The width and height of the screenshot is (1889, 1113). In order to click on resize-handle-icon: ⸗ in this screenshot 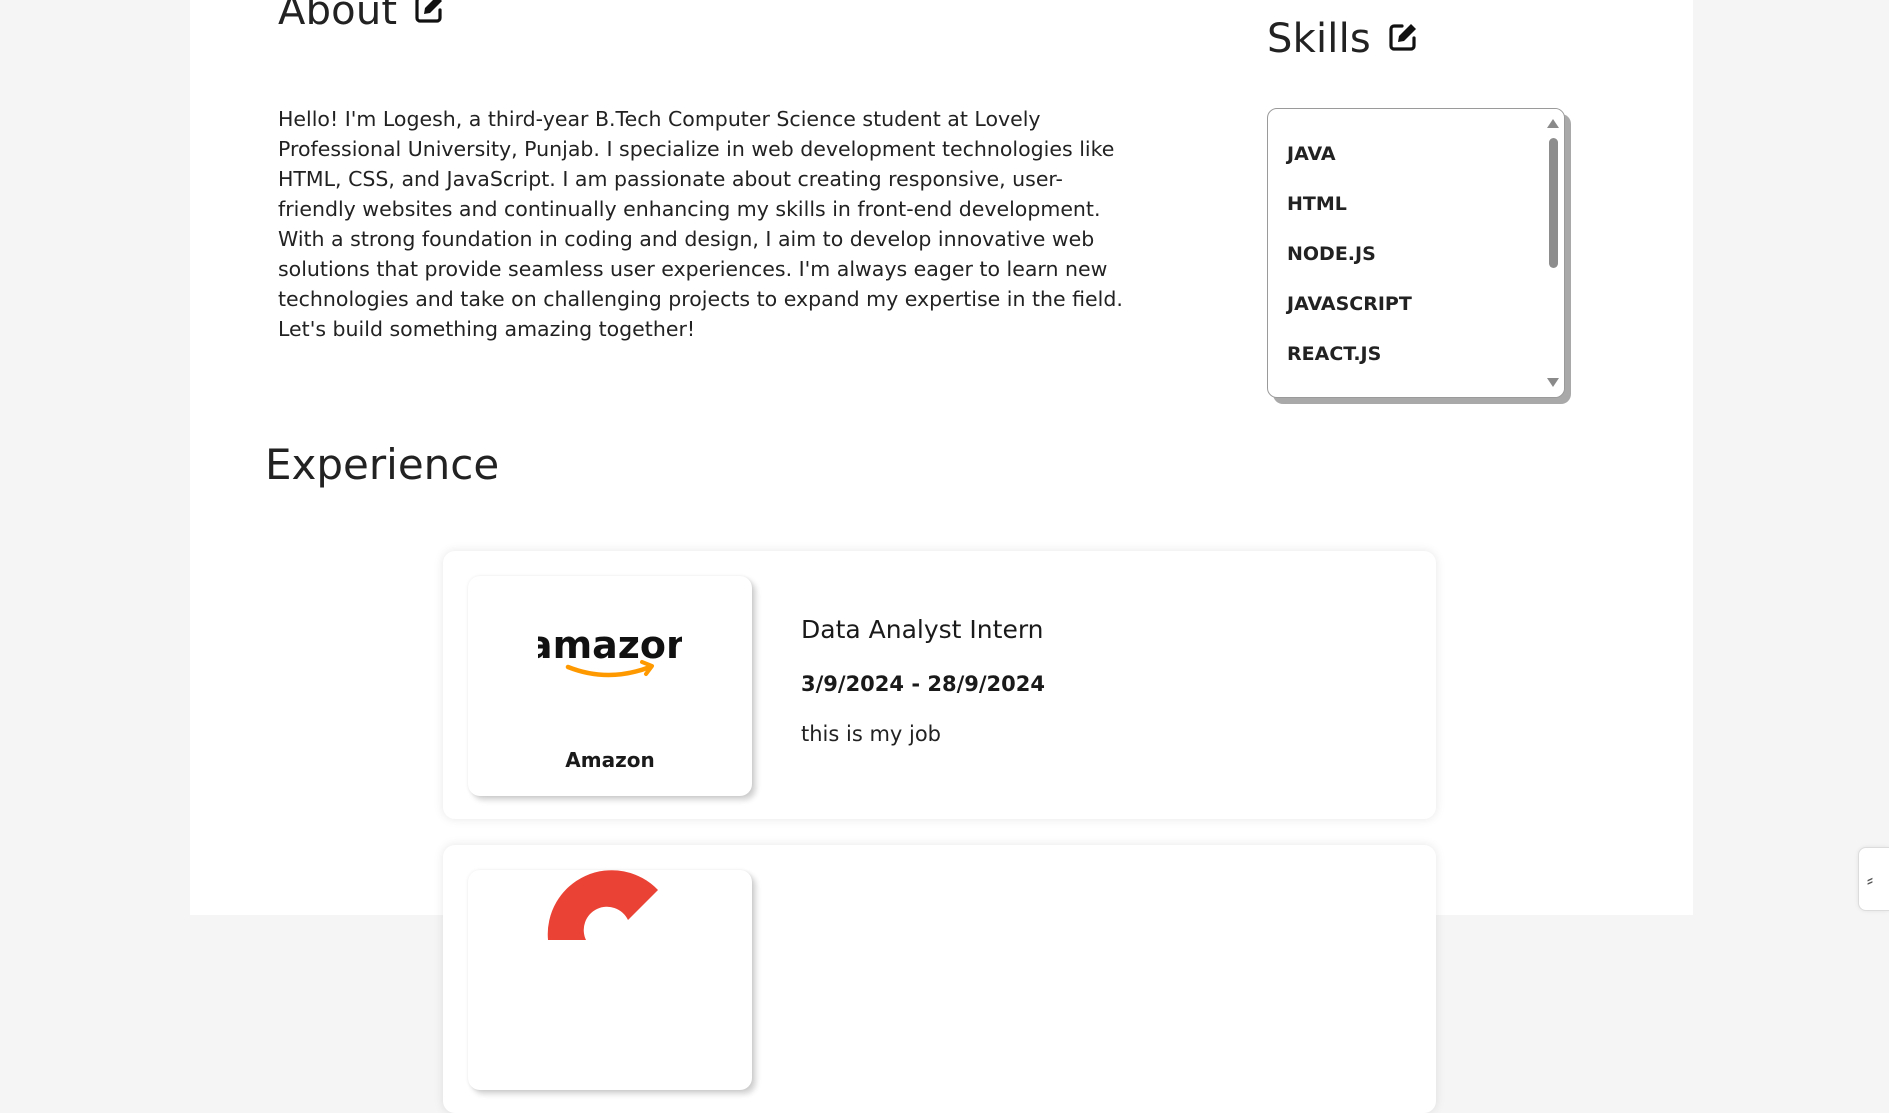, I will do `click(1870, 880)`.